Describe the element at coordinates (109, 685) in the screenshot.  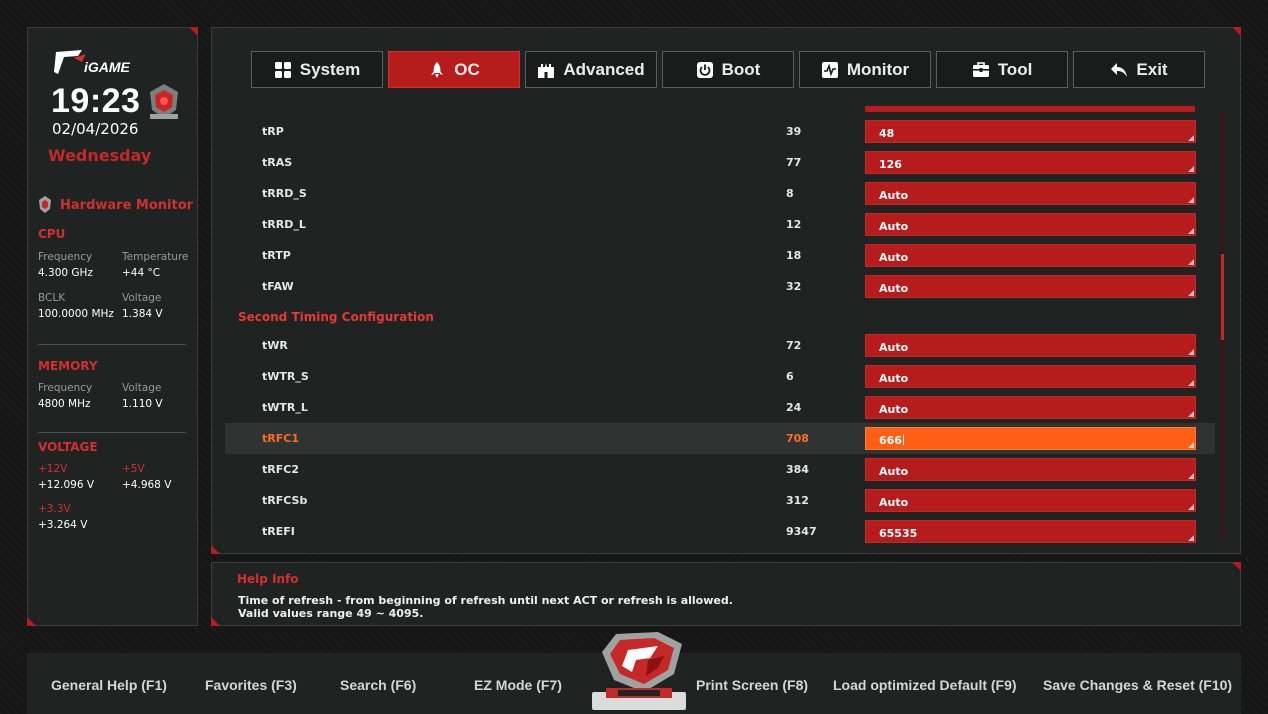
I see `general-help-button: General Help (F1)` at that location.